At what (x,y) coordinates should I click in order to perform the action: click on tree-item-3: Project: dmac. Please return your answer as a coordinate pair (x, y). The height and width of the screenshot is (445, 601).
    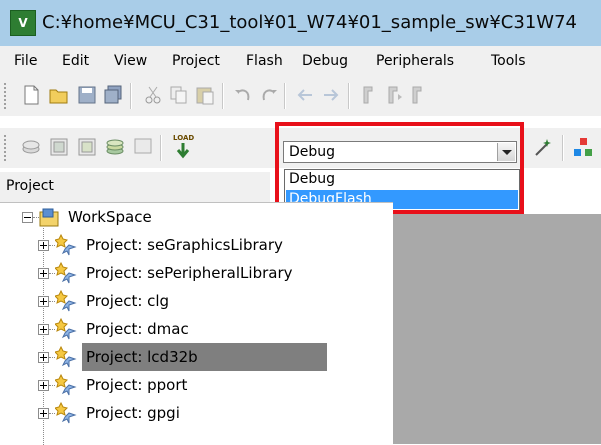
    Looking at the image, I should click on (196, 329).